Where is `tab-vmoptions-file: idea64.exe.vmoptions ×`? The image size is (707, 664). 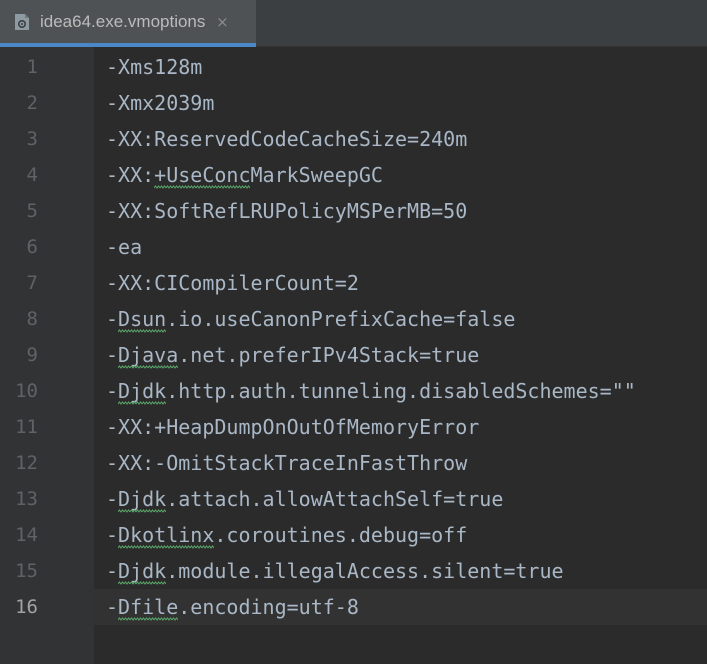
tab-vmoptions-file: idea64.exe.vmoptions × is located at coordinates (128, 23).